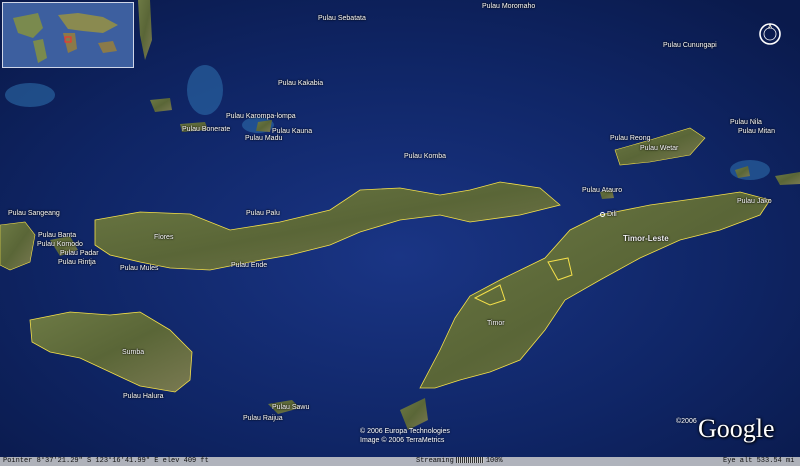 Image resolution: width=800 pixels, height=466 pixels. I want to click on label-pulau-komodo: Pulau Komodo, so click(60, 245).